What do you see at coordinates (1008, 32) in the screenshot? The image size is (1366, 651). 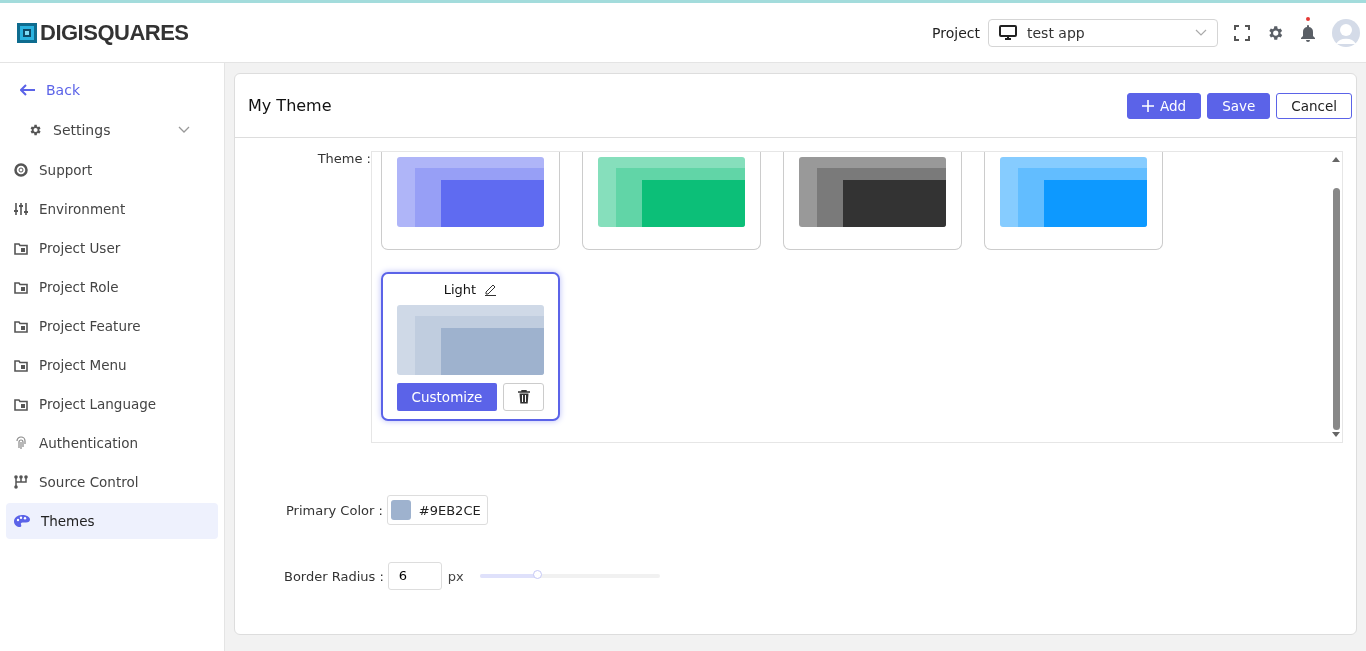 I see `monitor-icon` at bounding box center [1008, 32].